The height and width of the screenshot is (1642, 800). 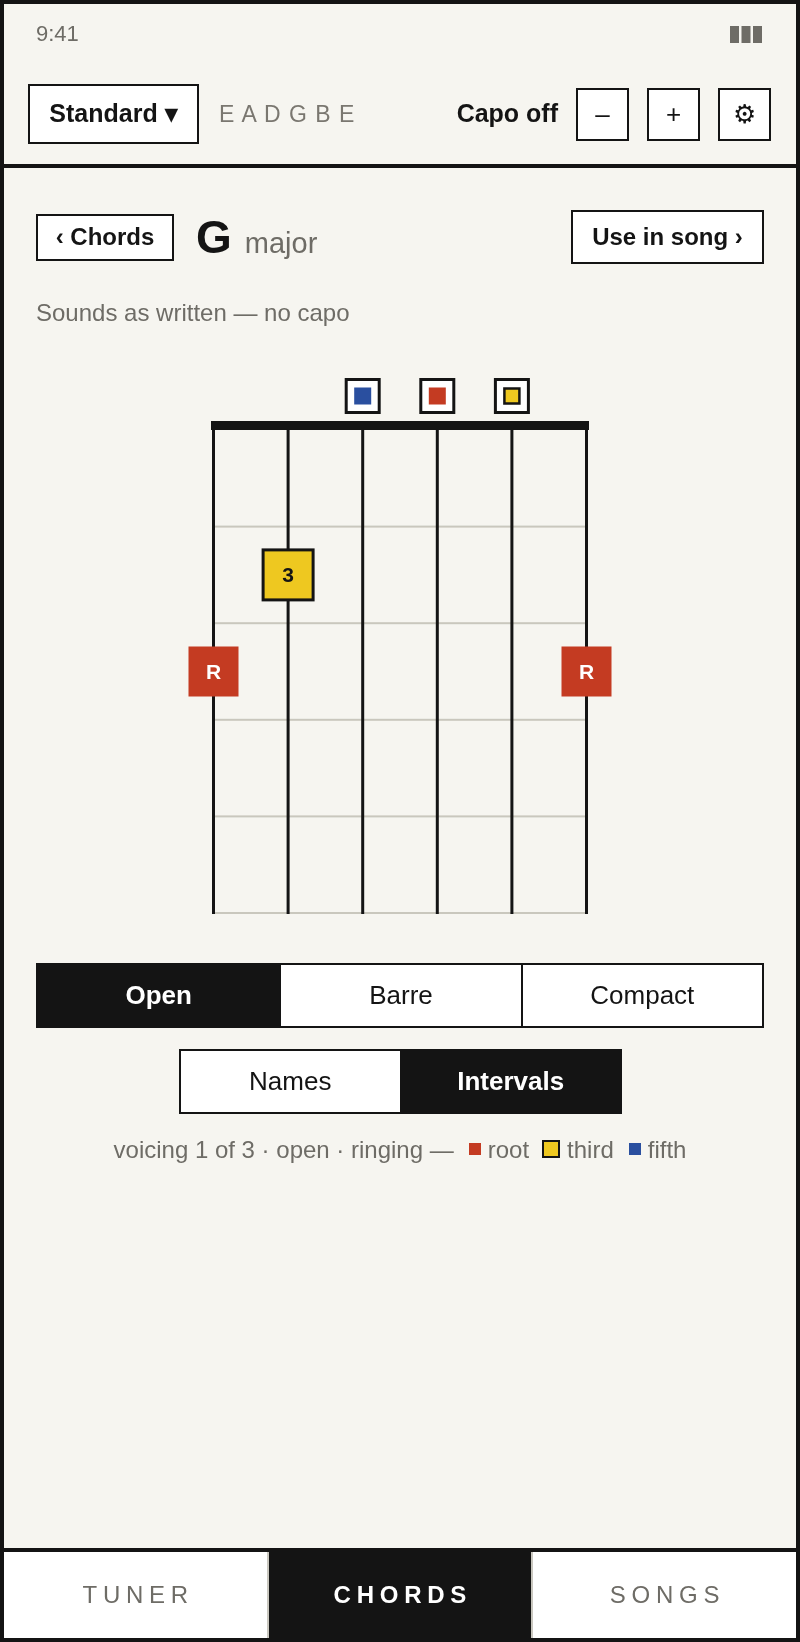 I want to click on voicing-tab: Open, so click(x=159, y=995).